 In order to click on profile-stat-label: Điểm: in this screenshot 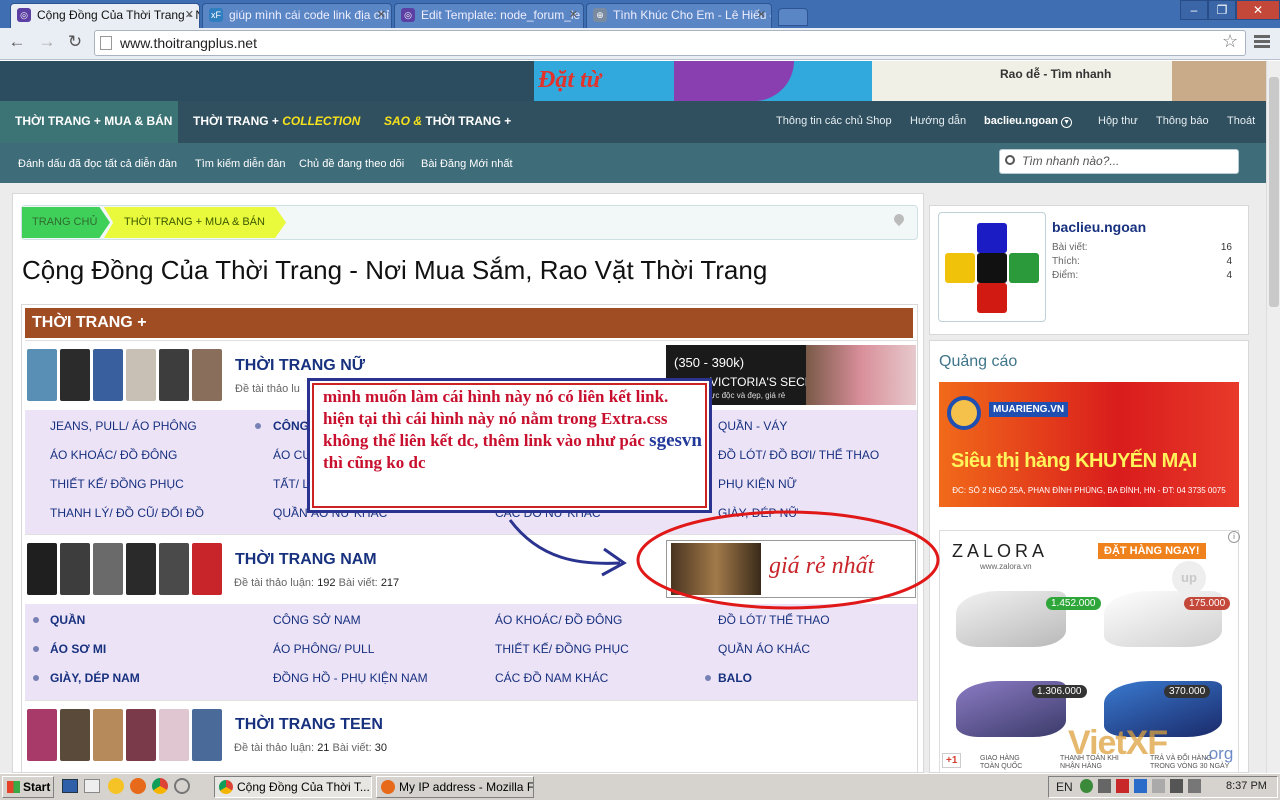, I will do `click(1065, 275)`.